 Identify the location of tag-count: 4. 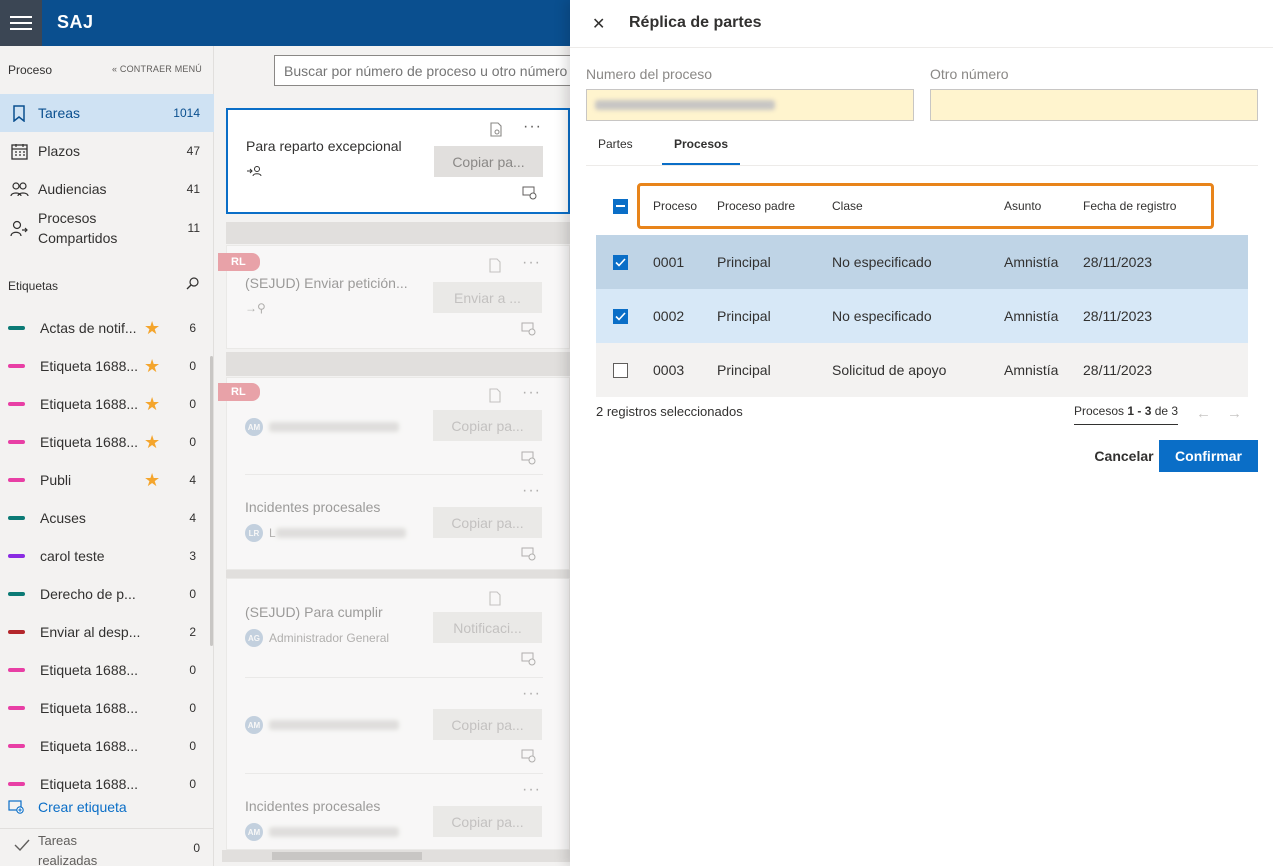
(192, 518).